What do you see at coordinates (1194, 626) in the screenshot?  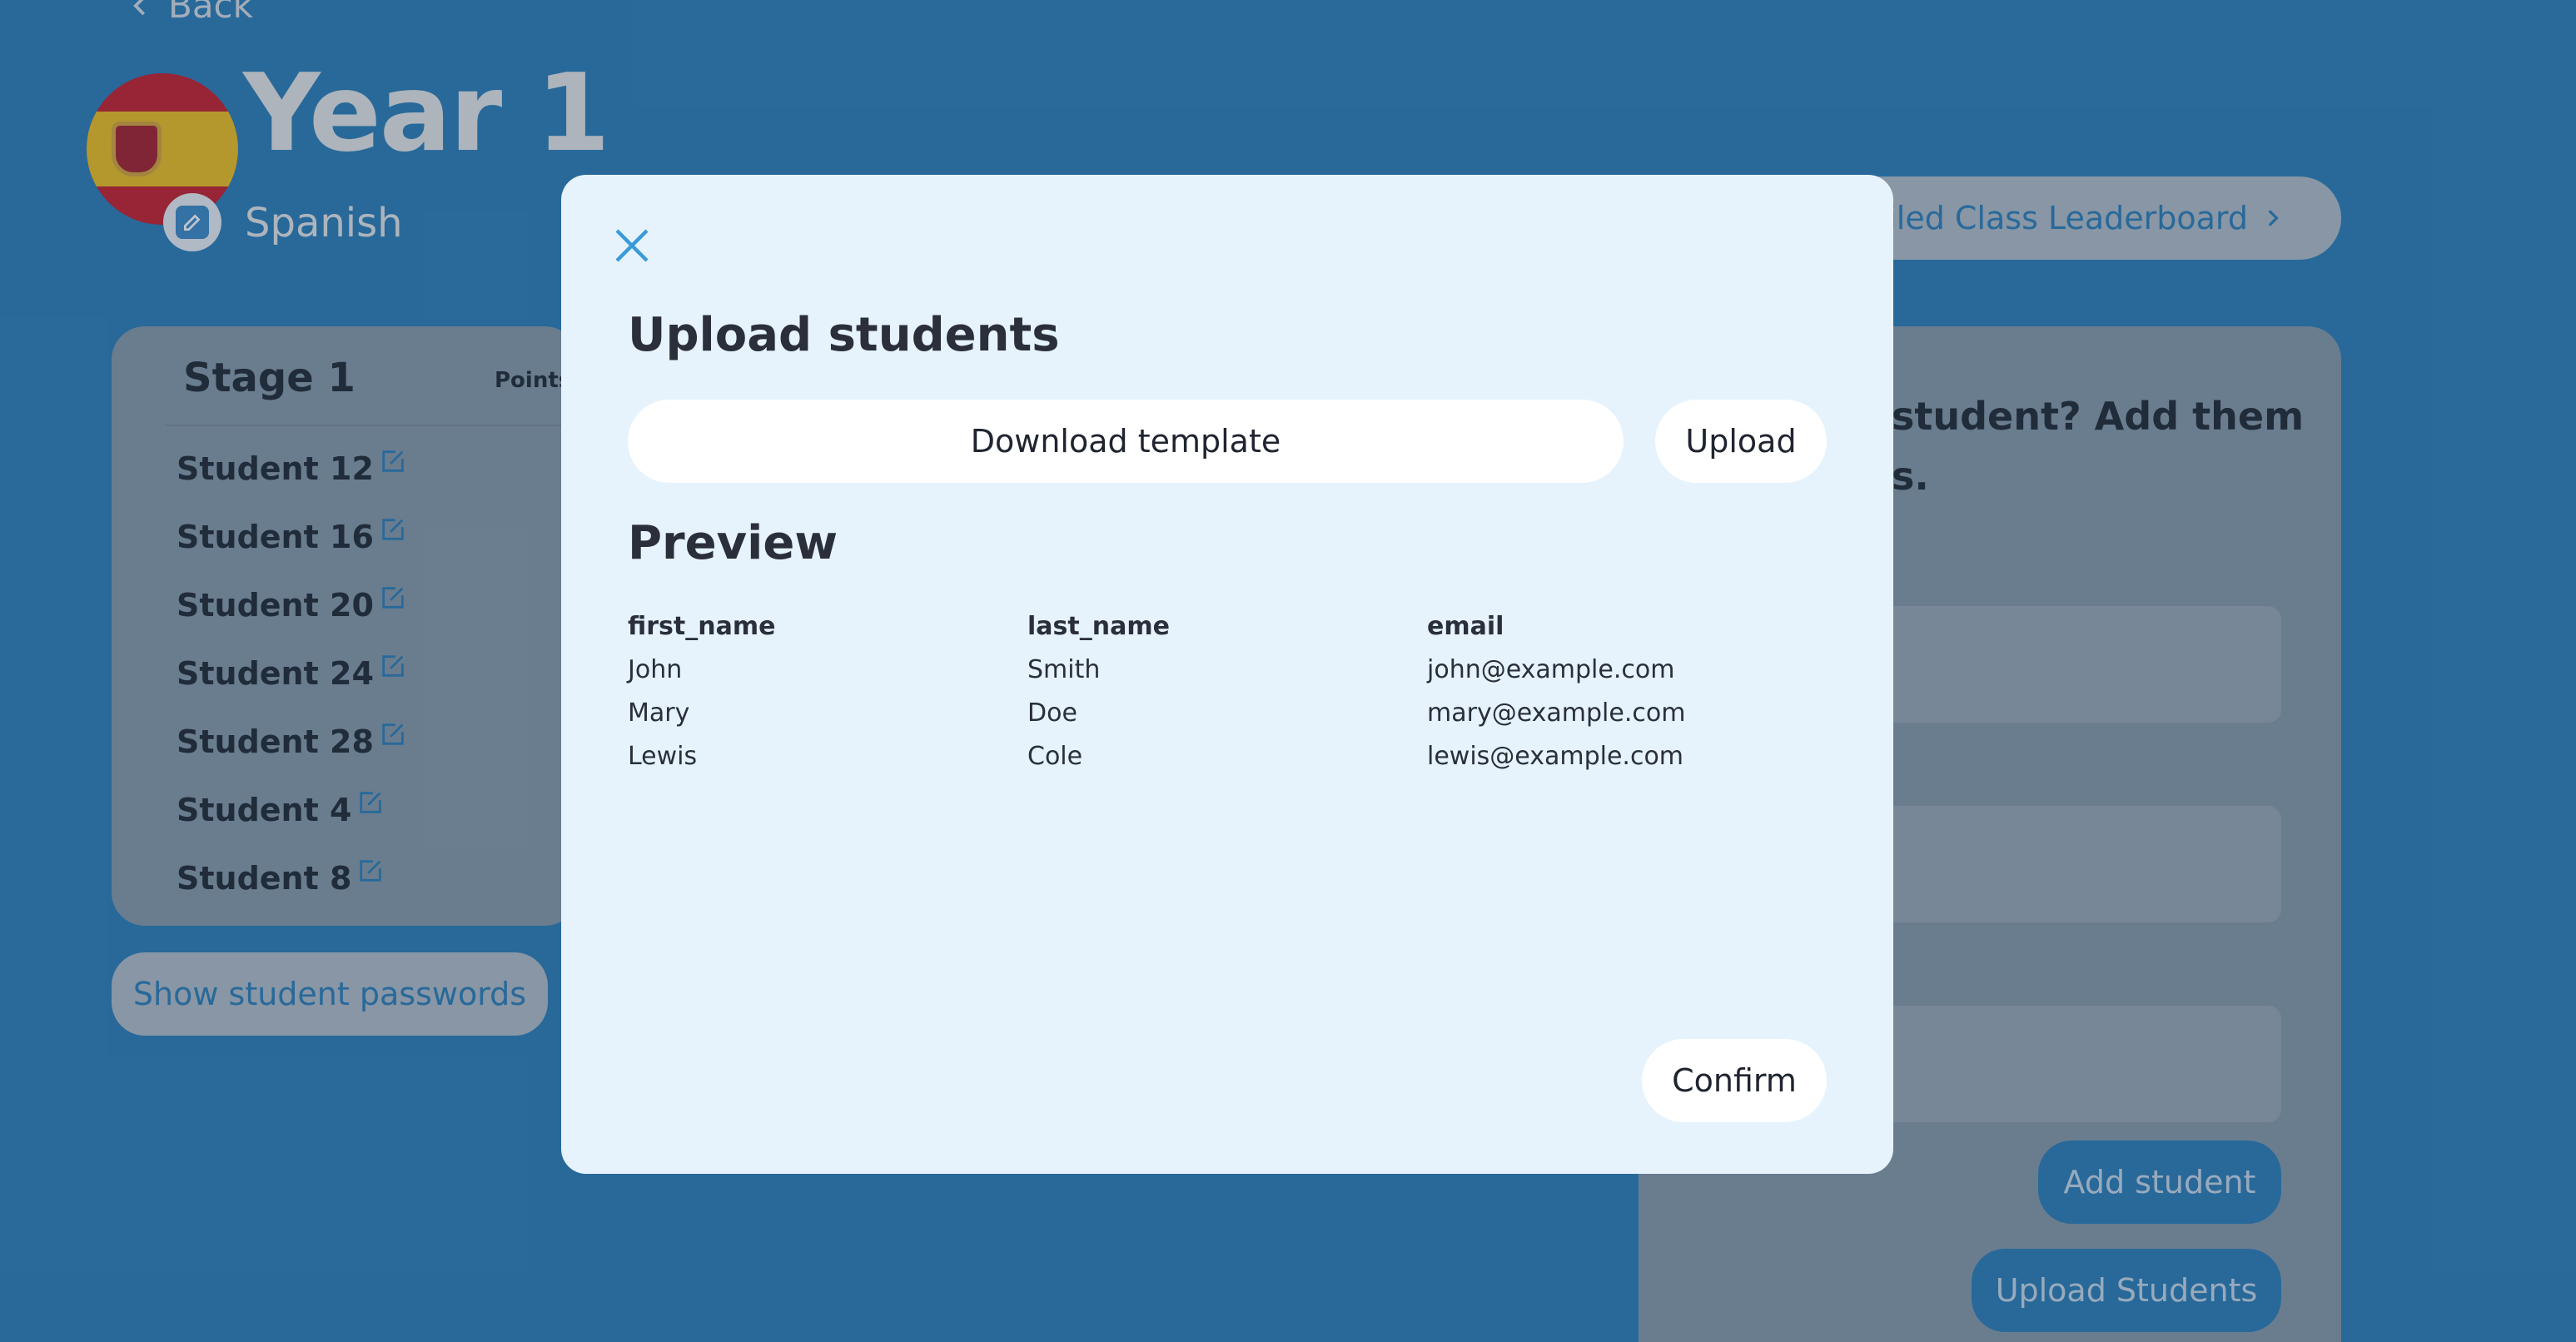 I see `table-header-row: first_name last_name email` at bounding box center [1194, 626].